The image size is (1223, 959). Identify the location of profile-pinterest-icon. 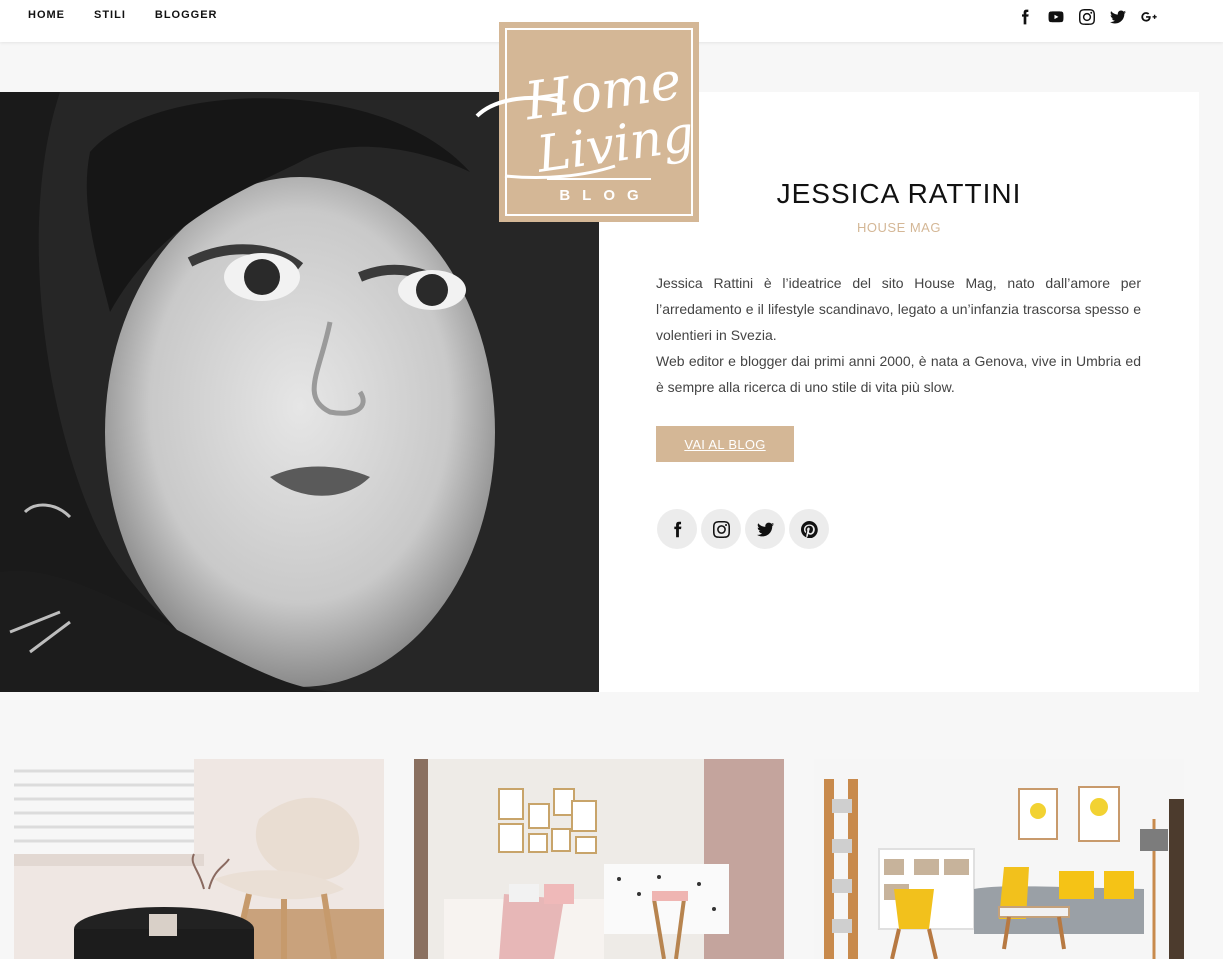
(809, 529).